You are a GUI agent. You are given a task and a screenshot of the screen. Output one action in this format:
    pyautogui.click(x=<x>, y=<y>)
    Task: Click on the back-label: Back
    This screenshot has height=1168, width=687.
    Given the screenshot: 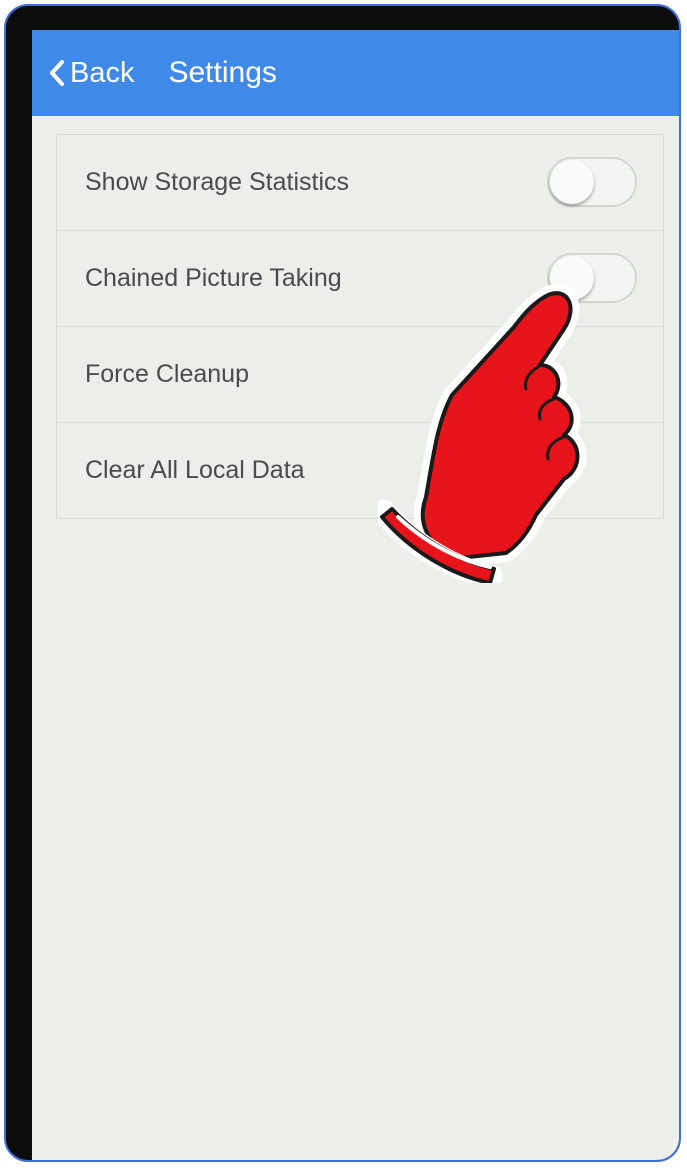 What is the action you would take?
    pyautogui.click(x=102, y=72)
    